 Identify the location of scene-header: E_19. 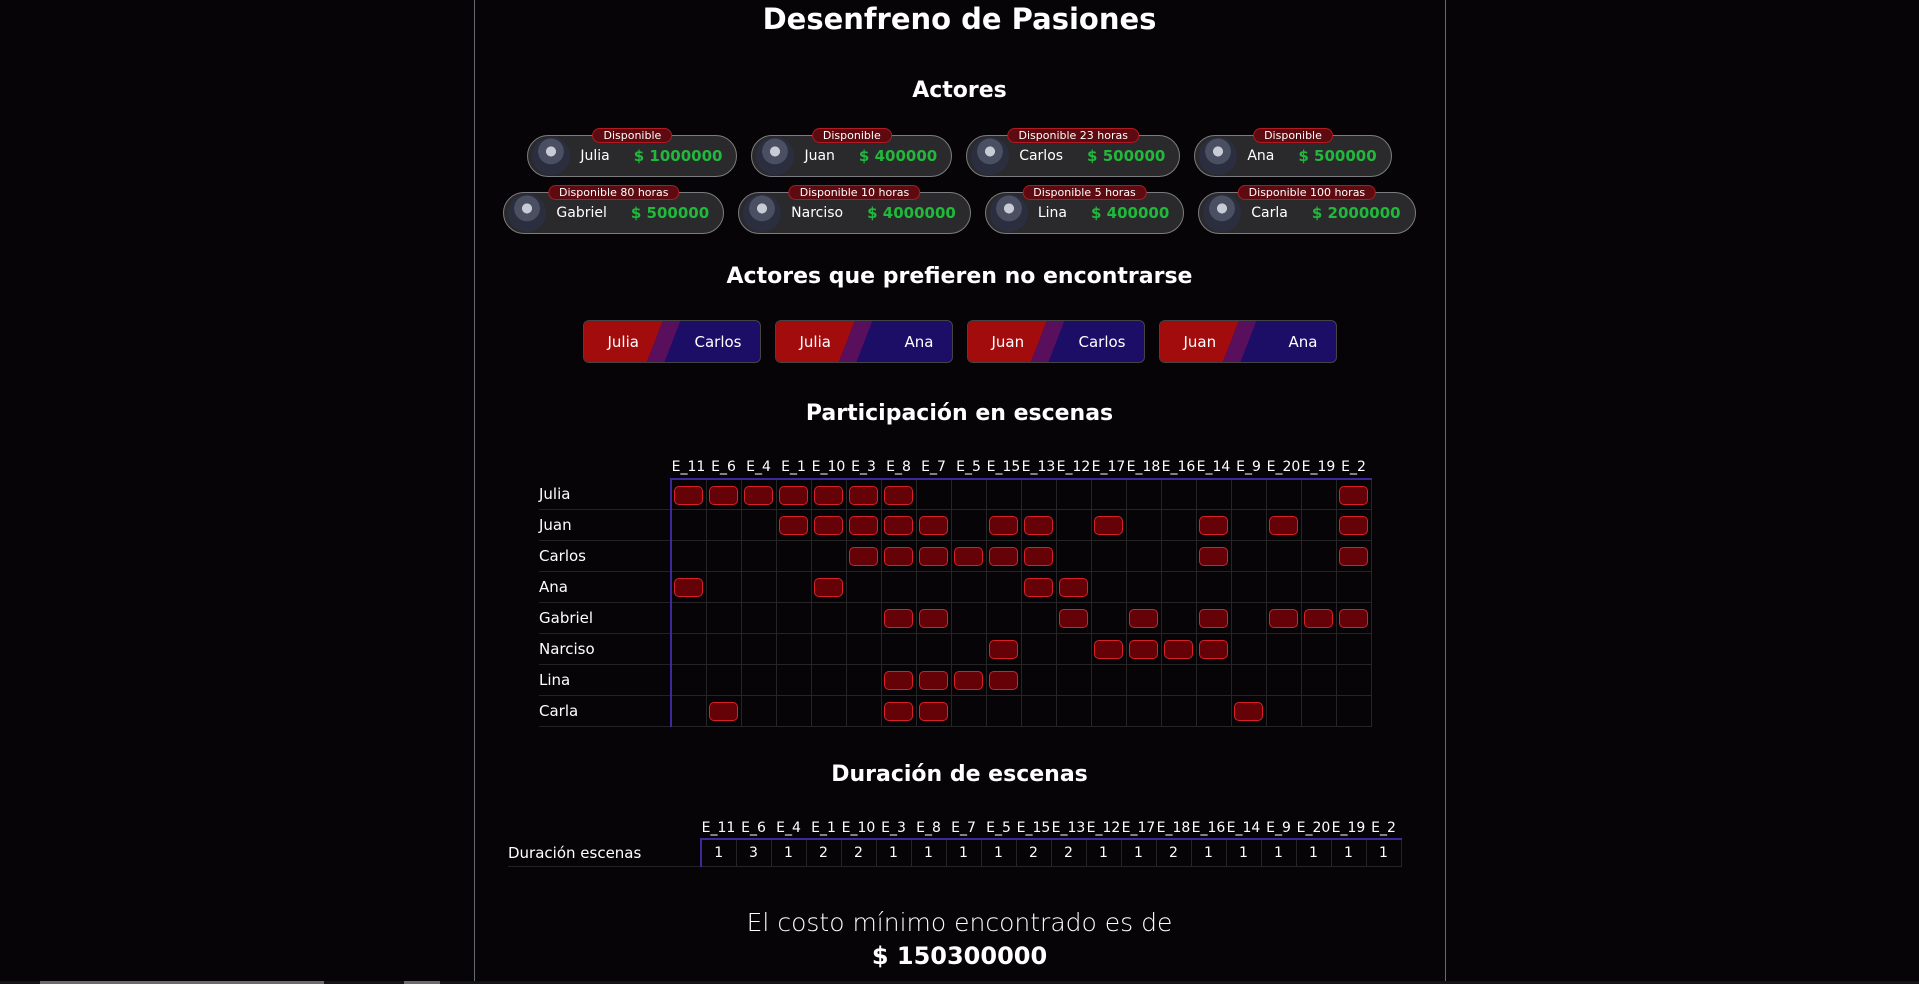
(1318, 467).